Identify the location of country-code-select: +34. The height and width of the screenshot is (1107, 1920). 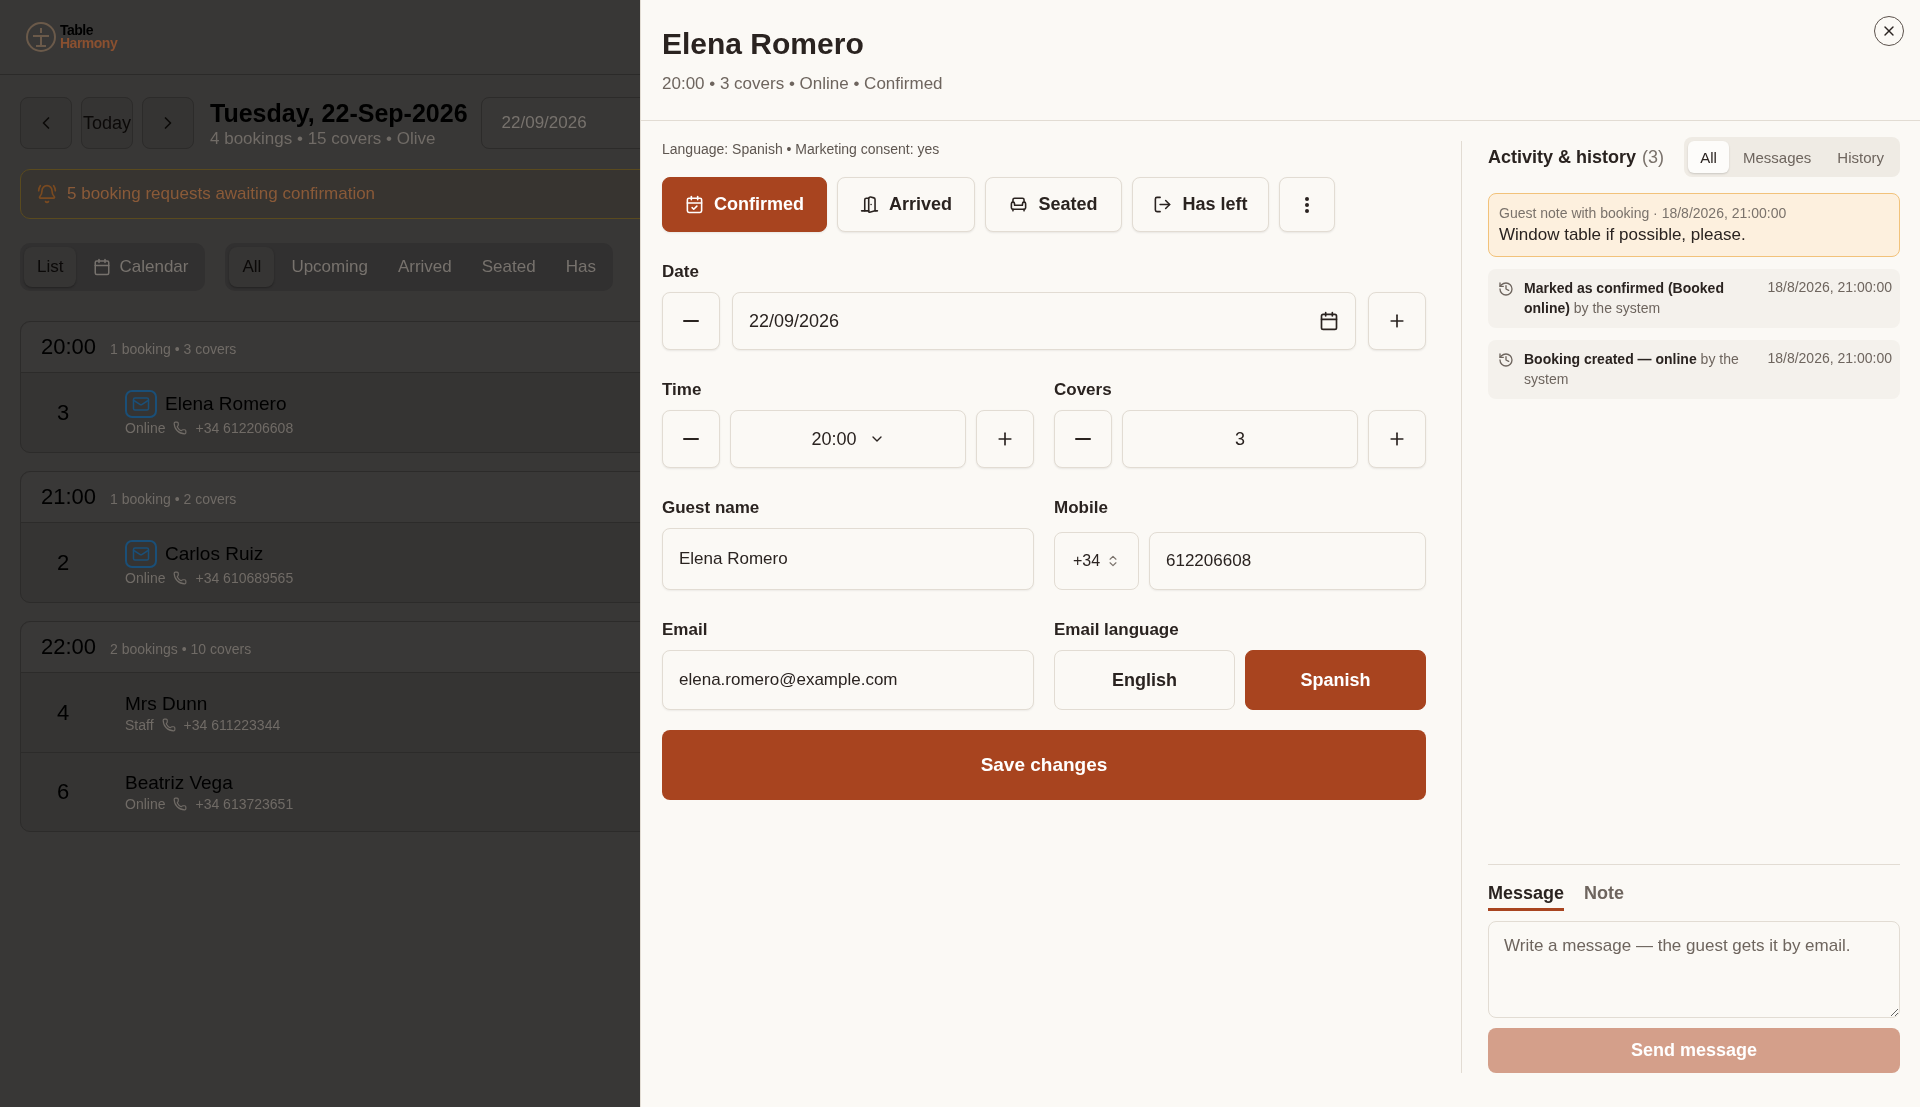
(1096, 561).